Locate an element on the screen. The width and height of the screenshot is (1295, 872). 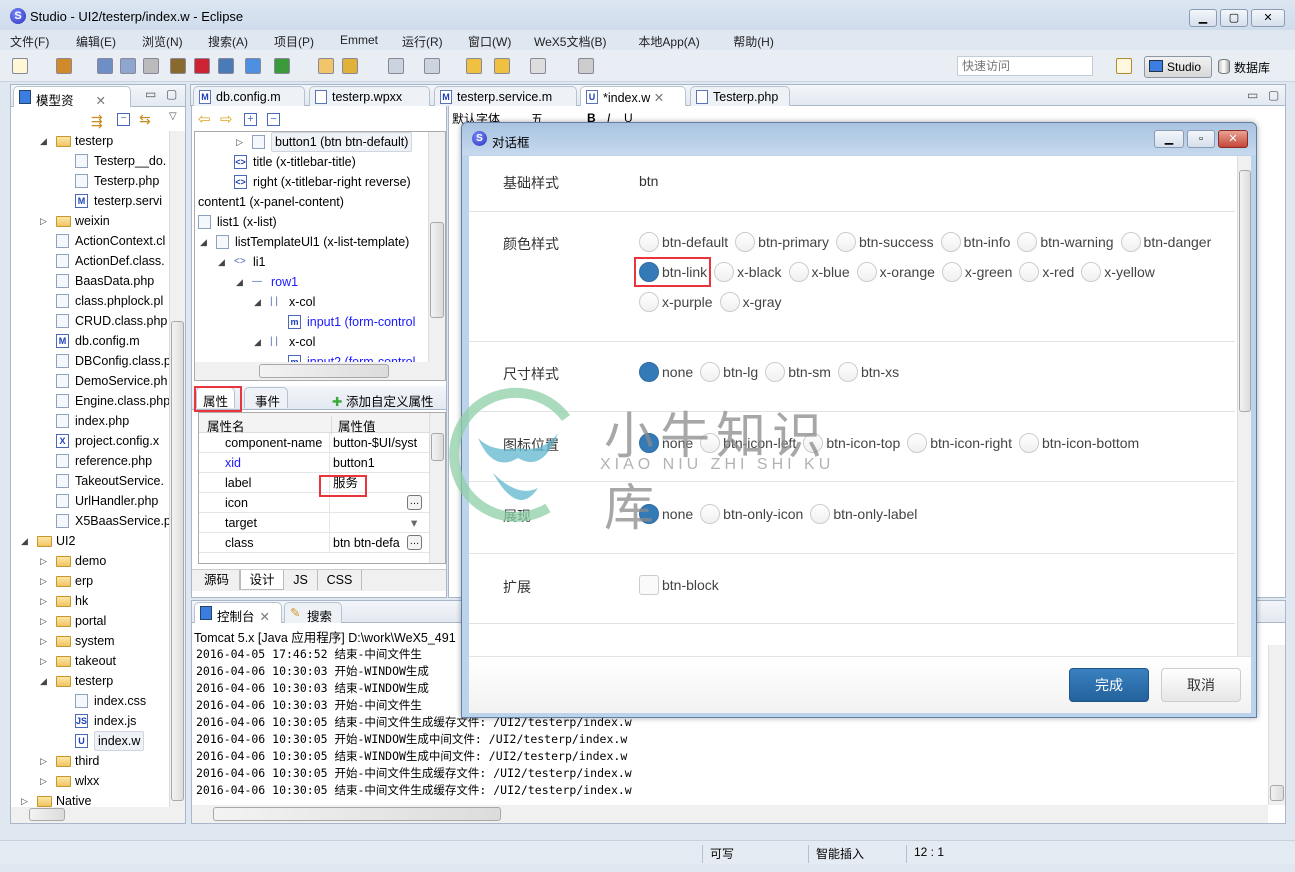
debug-icon is located at coordinates (282, 66).